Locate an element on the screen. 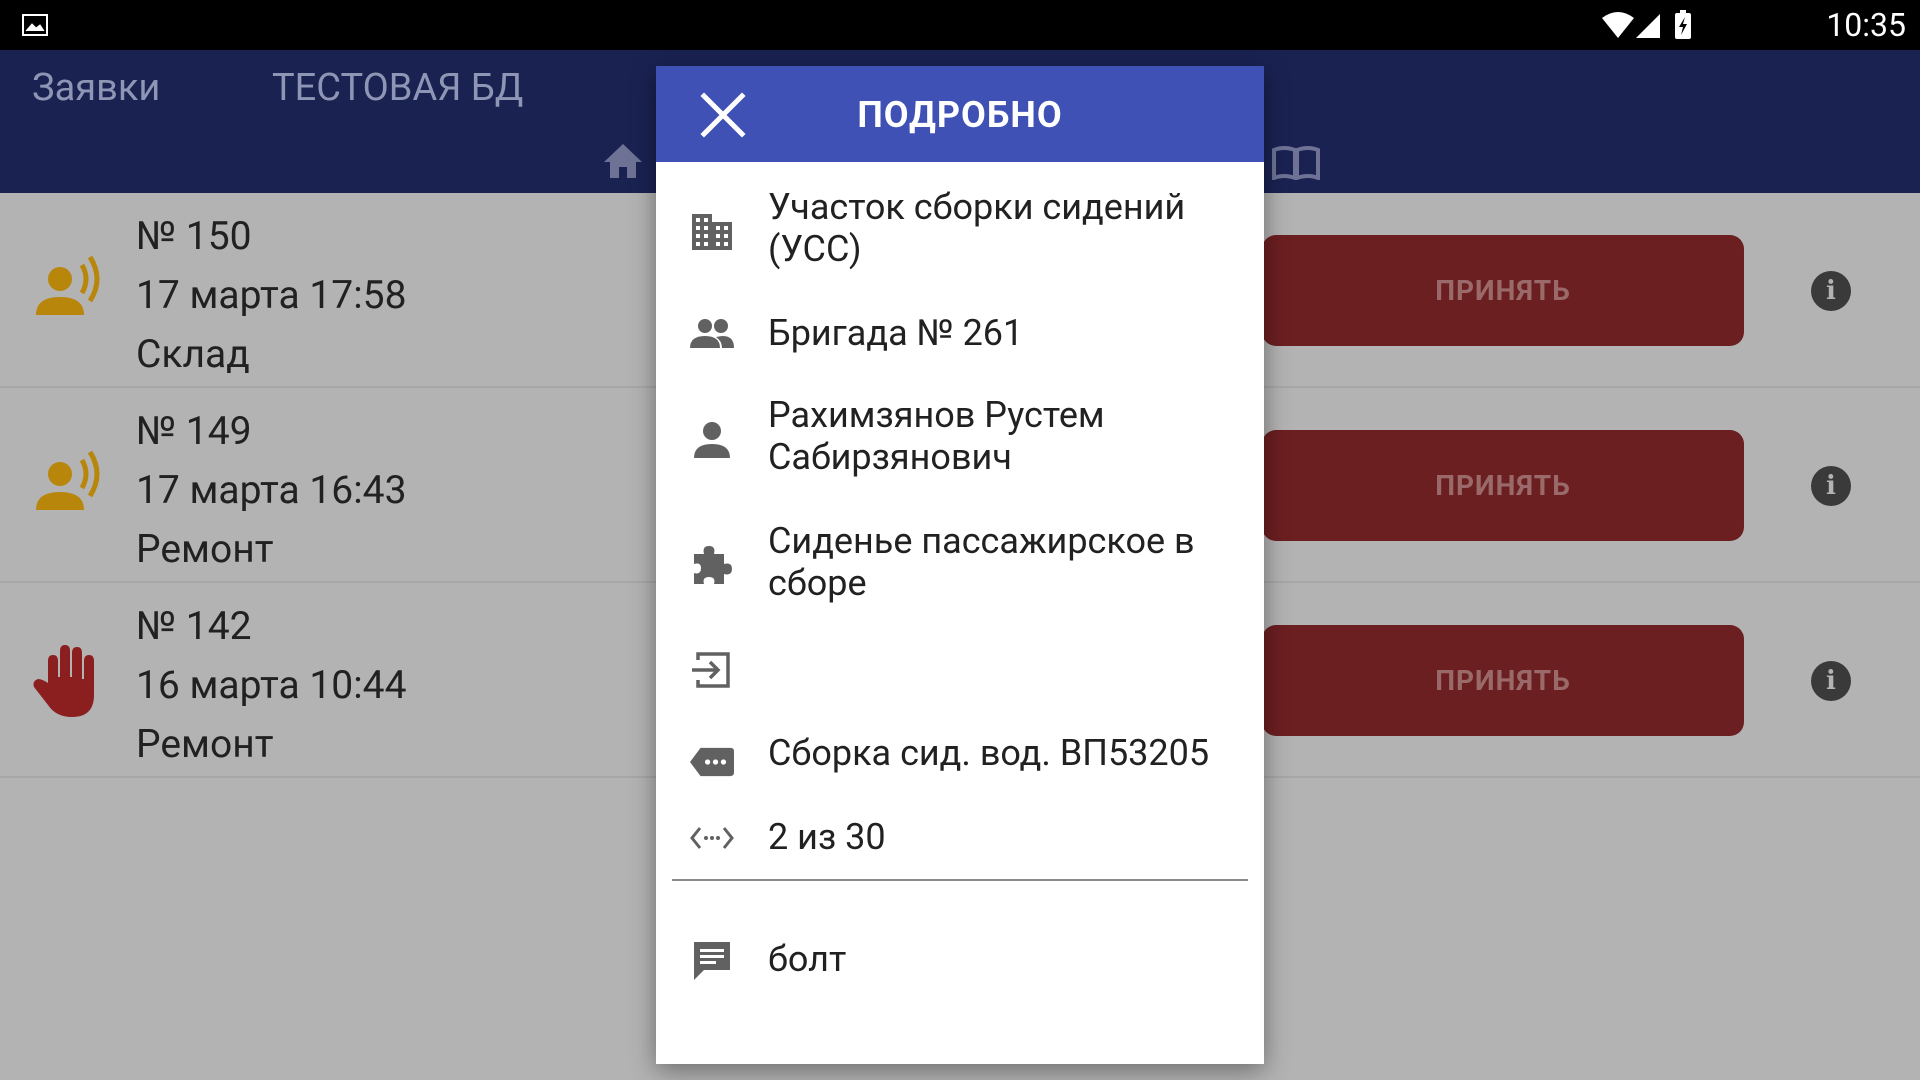 Image resolution: width=1920 pixels, height=1080 pixels. exit-icon is located at coordinates (711, 670).